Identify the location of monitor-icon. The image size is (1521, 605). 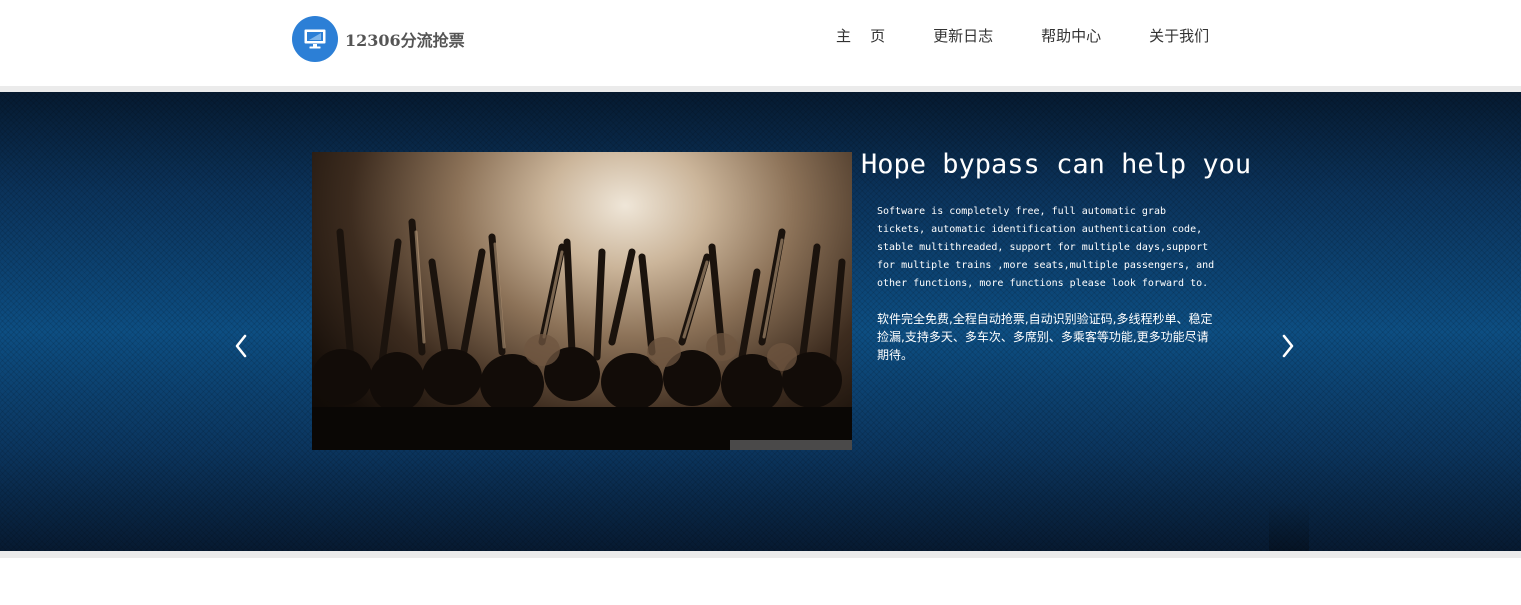
(315, 39).